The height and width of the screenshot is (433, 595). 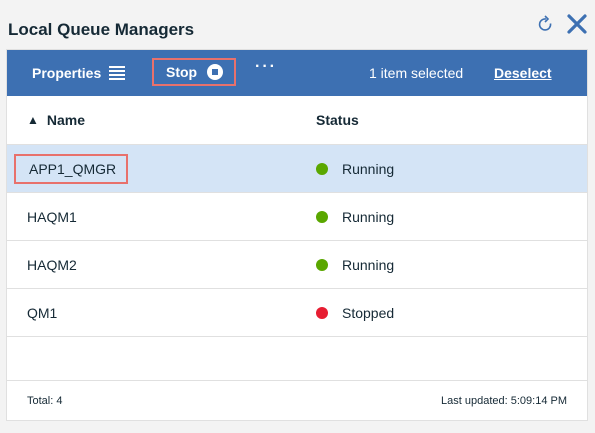 I want to click on table-row: APP1_QMGR Running, so click(x=297, y=169).